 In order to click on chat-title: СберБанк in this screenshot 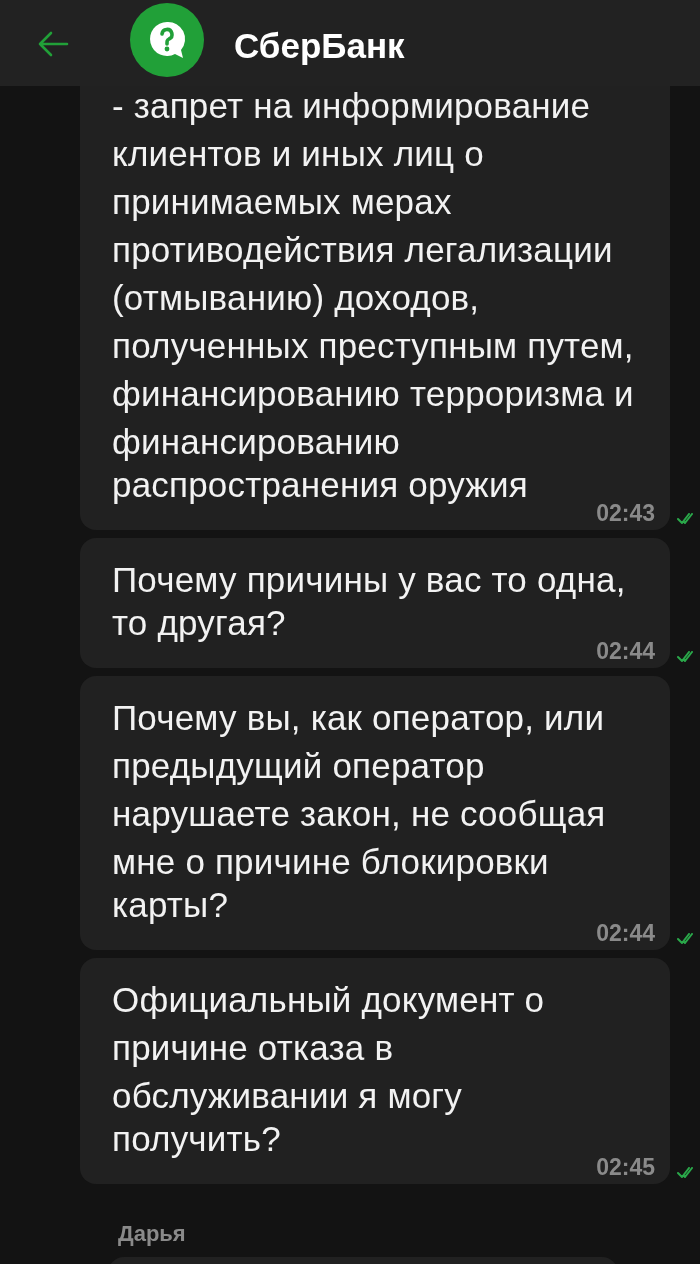, I will do `click(319, 44)`.